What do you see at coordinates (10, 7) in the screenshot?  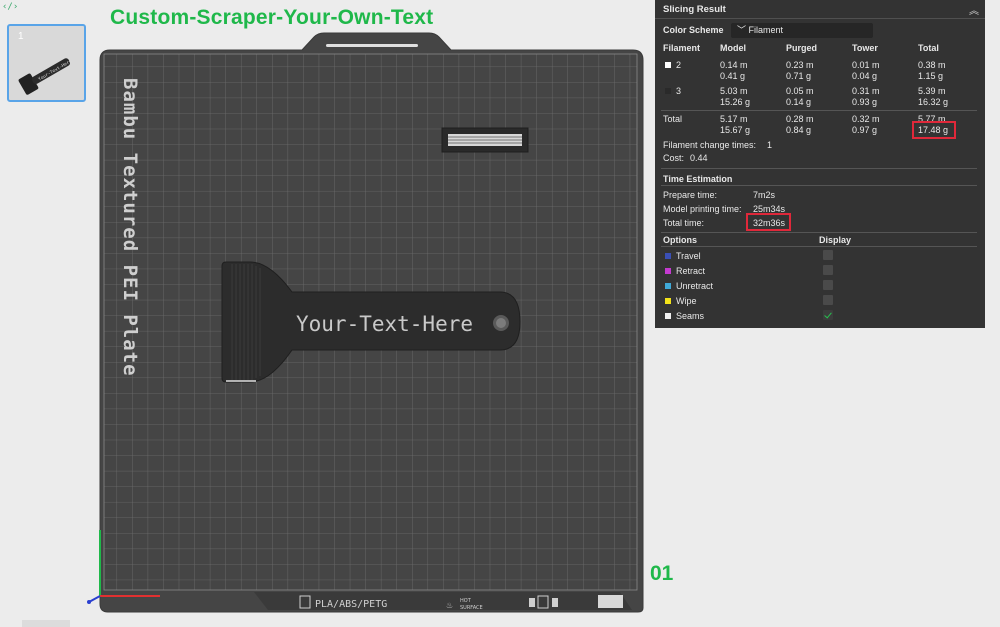 I see `code-toggle-icon: ‹/›` at bounding box center [10, 7].